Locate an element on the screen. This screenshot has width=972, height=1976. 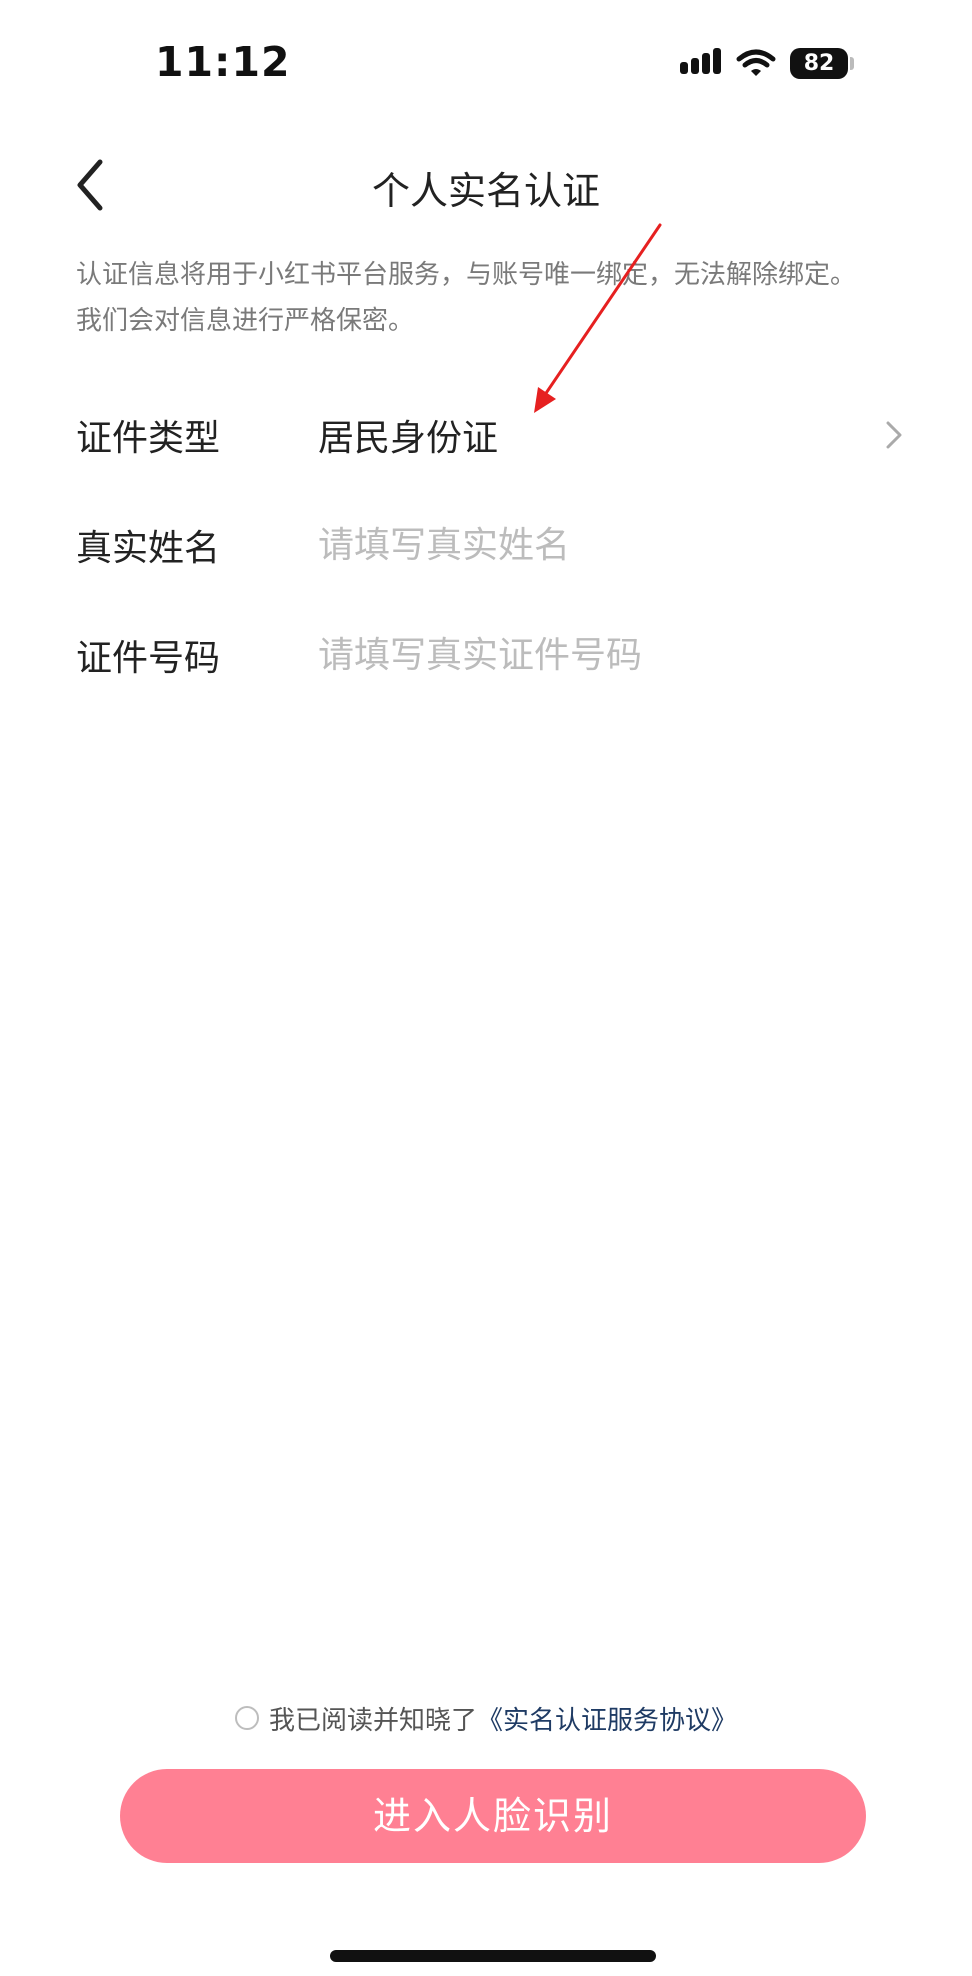
id-type-row: 证件类型 居民身份证 is located at coordinates (491, 435).